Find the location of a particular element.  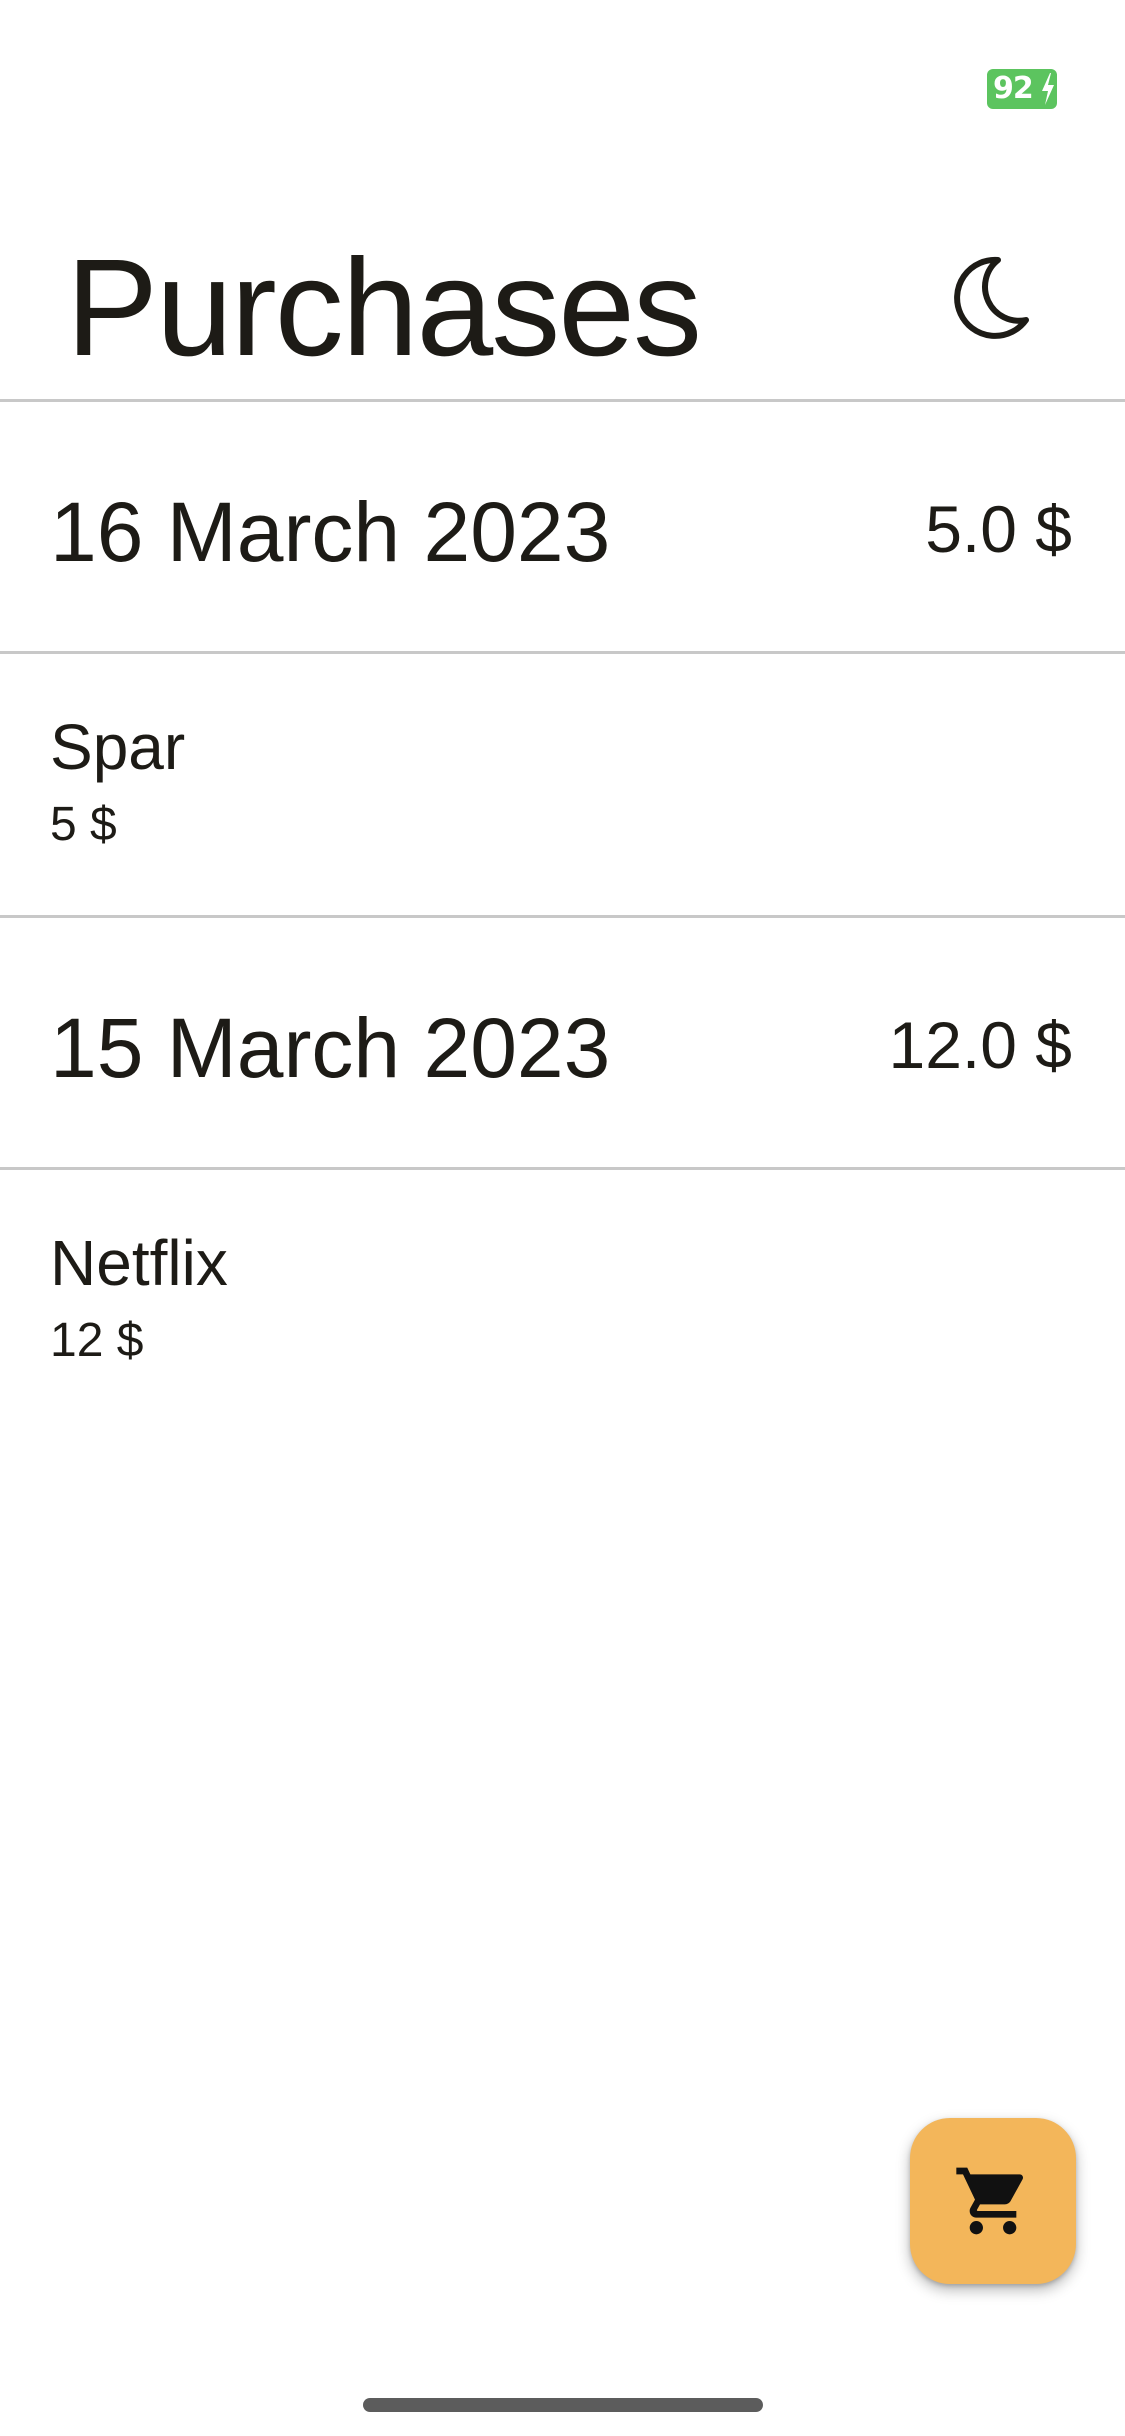

purchase-item: Netflix 12 $ is located at coordinates (562, 1302).